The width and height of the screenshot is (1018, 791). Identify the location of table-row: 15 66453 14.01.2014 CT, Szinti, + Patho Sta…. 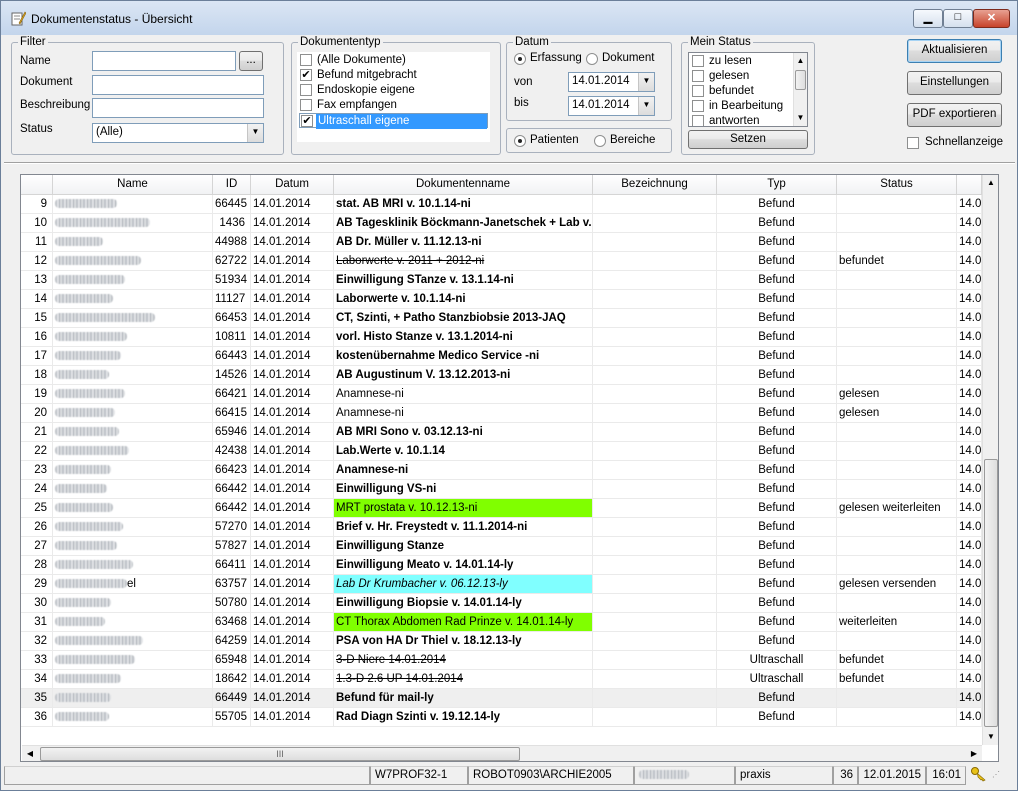
(509, 318).